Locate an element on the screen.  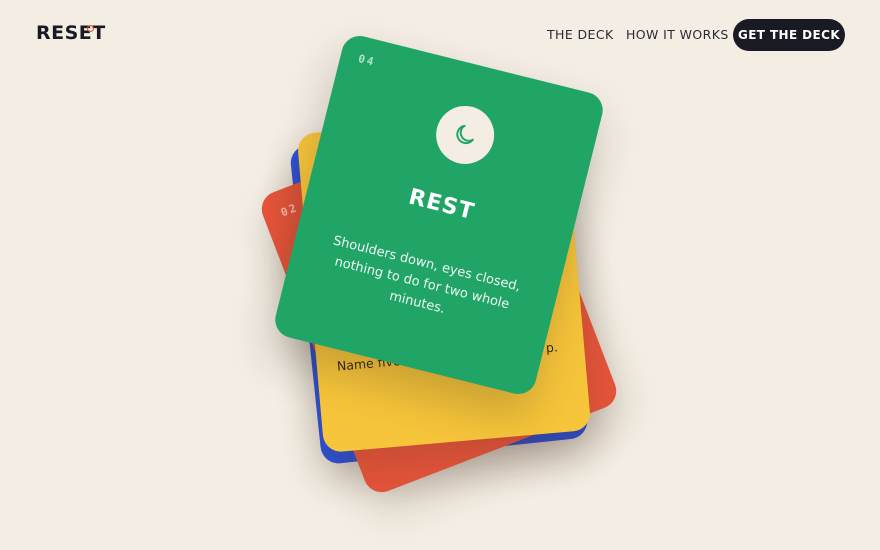
card-number: 04 is located at coordinates (366, 60).